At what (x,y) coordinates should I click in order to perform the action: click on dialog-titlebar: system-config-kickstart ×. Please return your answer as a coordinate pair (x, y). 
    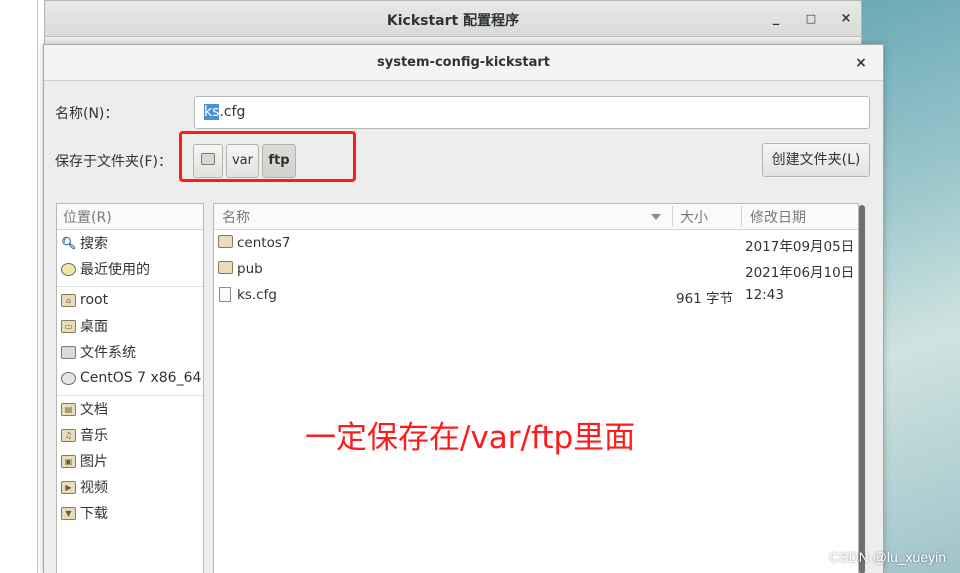
    Looking at the image, I should click on (463, 63).